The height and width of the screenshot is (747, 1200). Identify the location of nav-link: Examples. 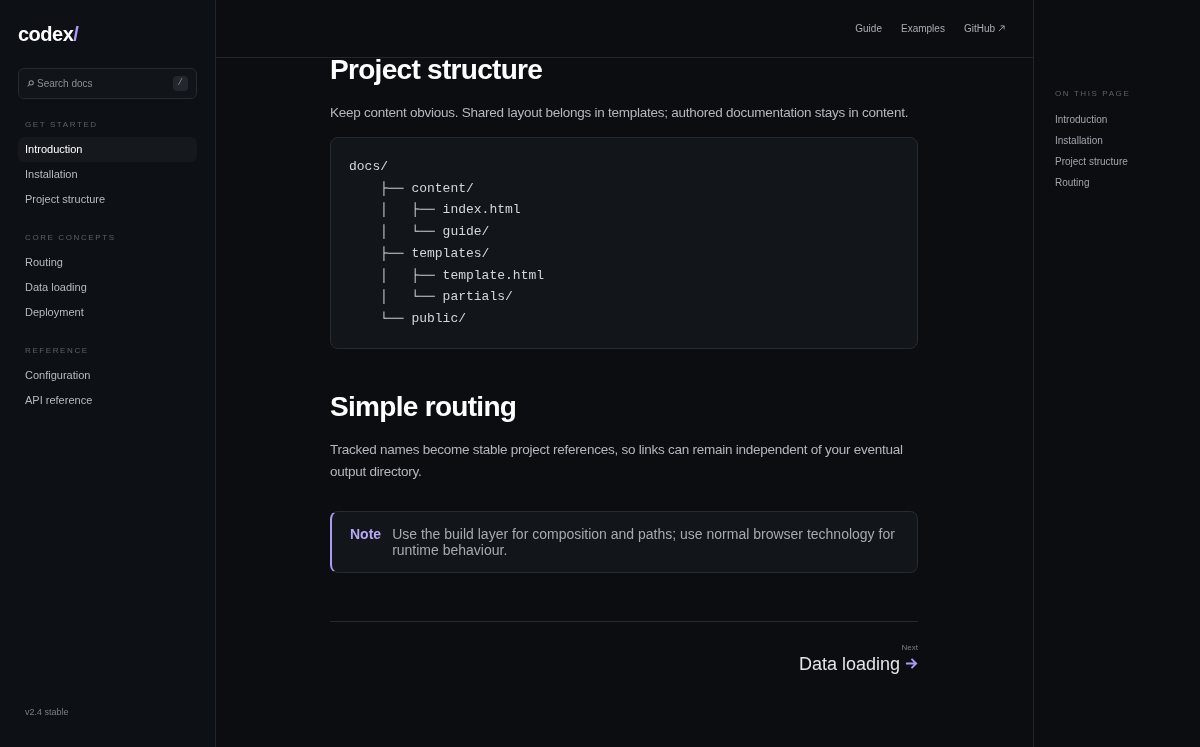
(922, 28).